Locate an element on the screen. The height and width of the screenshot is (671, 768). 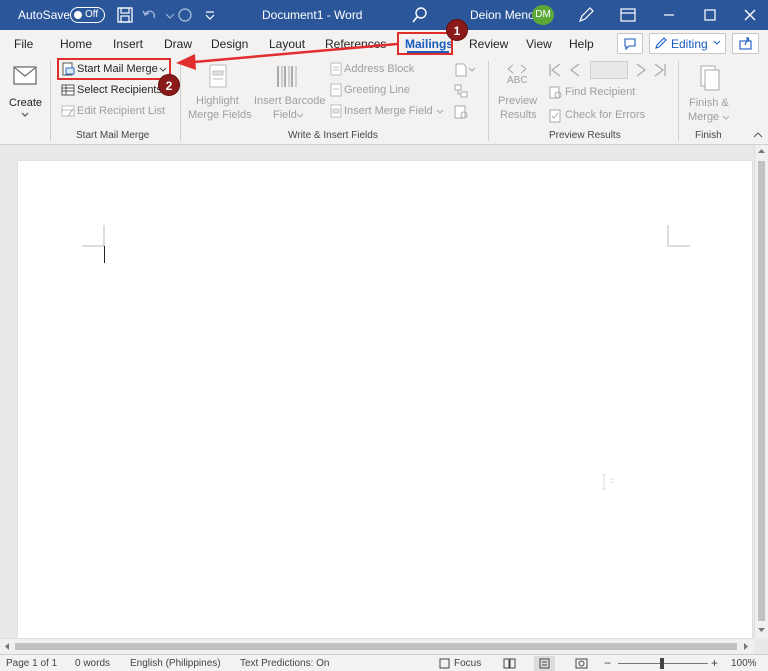
greeting-line-label: Greeting Line is located at coordinates (377, 90).